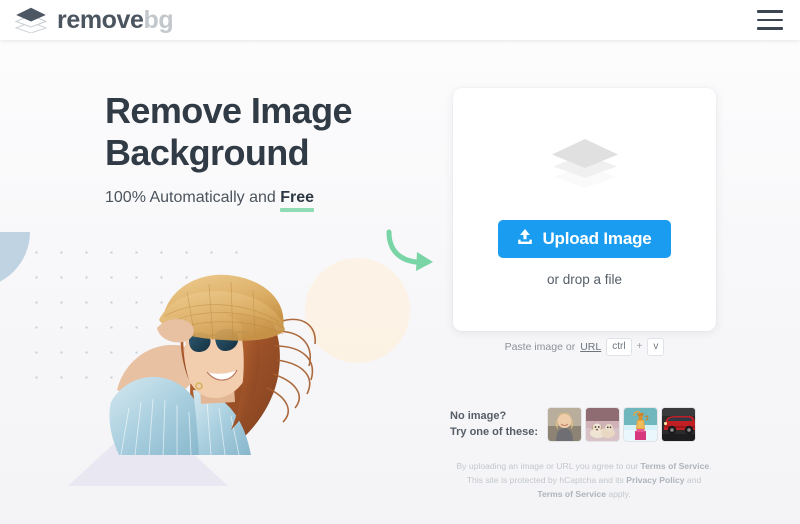  I want to click on hero-photo, so click(219, 358).